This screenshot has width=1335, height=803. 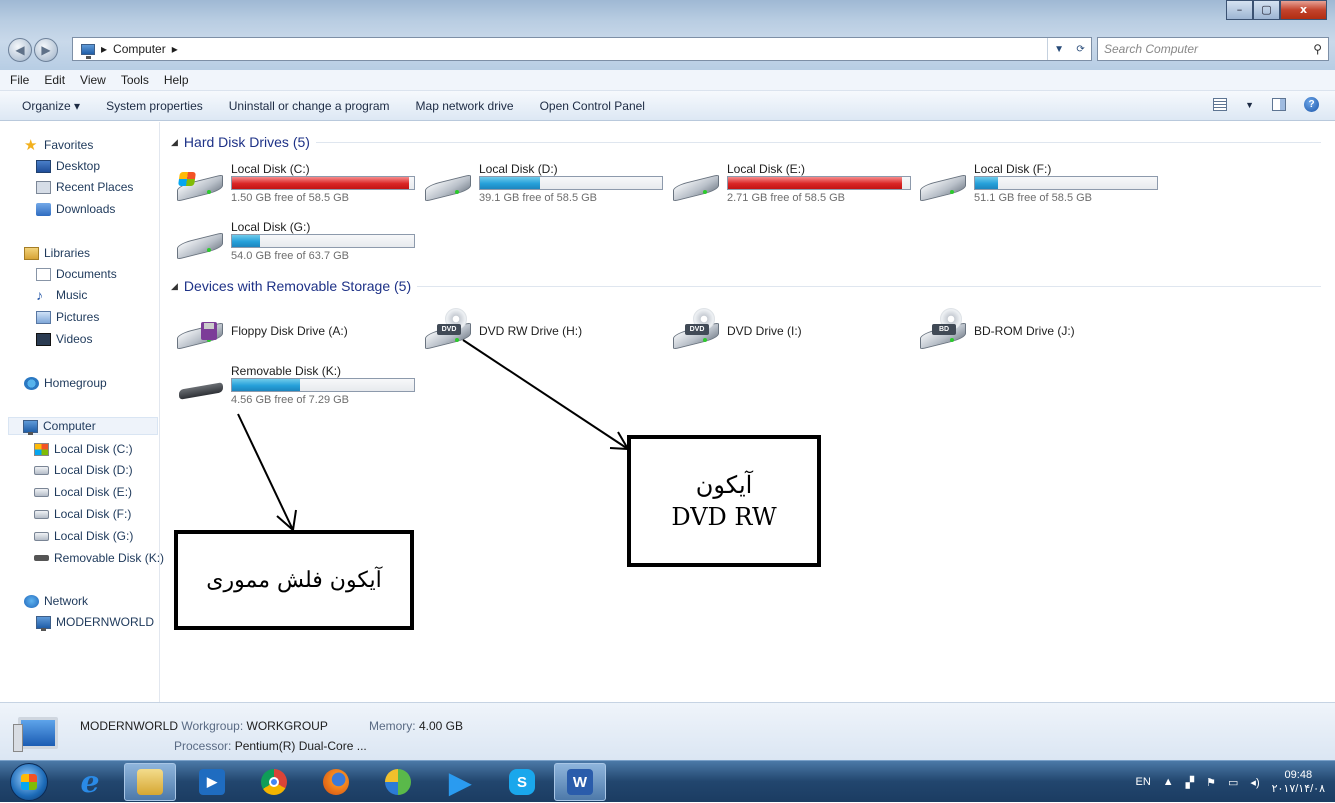 What do you see at coordinates (95, 187) in the screenshot?
I see `sidebar-label: Recent Places` at bounding box center [95, 187].